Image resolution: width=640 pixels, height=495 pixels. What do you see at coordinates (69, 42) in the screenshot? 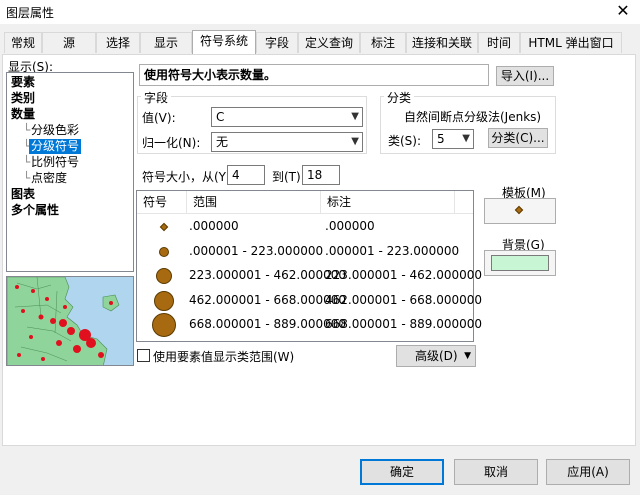
I see `tab-source: 源` at bounding box center [69, 42].